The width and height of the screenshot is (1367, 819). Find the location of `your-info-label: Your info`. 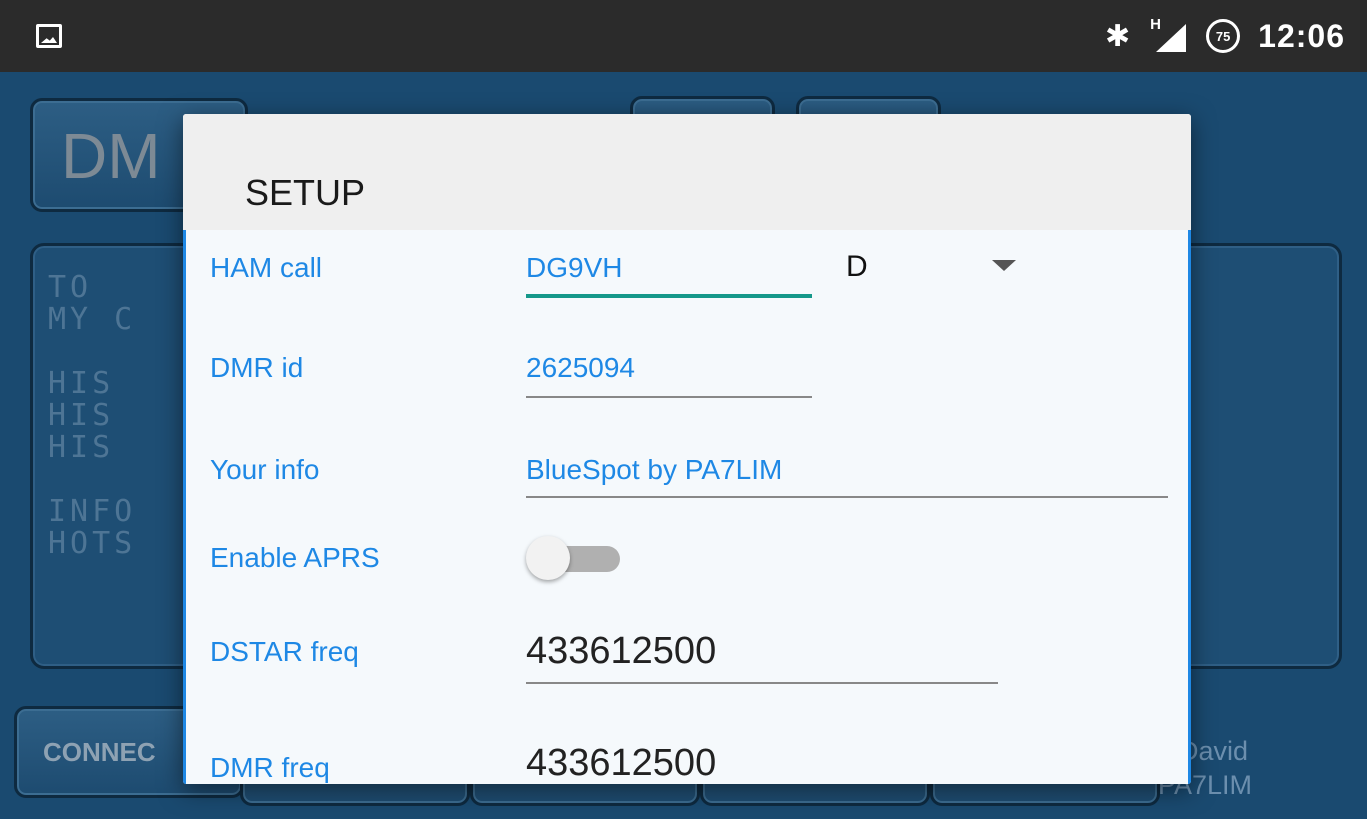

your-info-label: Your info is located at coordinates (265, 469).